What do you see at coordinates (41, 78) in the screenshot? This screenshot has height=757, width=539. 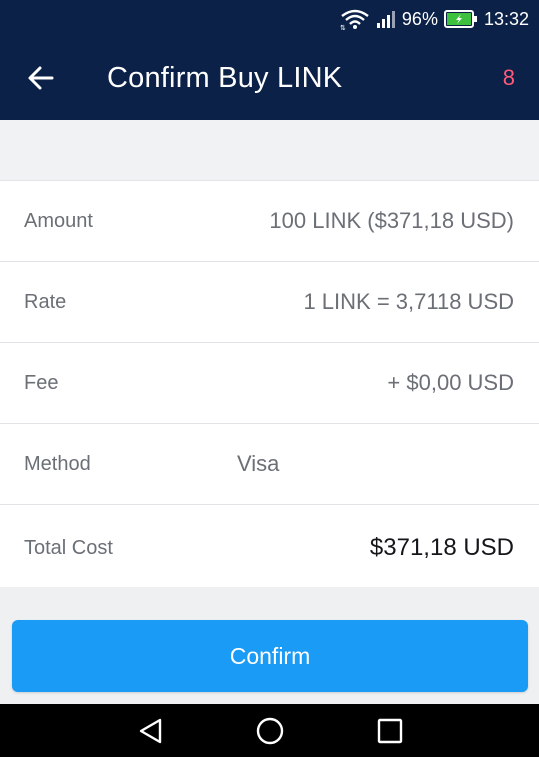 I see `arrow-left-icon` at bounding box center [41, 78].